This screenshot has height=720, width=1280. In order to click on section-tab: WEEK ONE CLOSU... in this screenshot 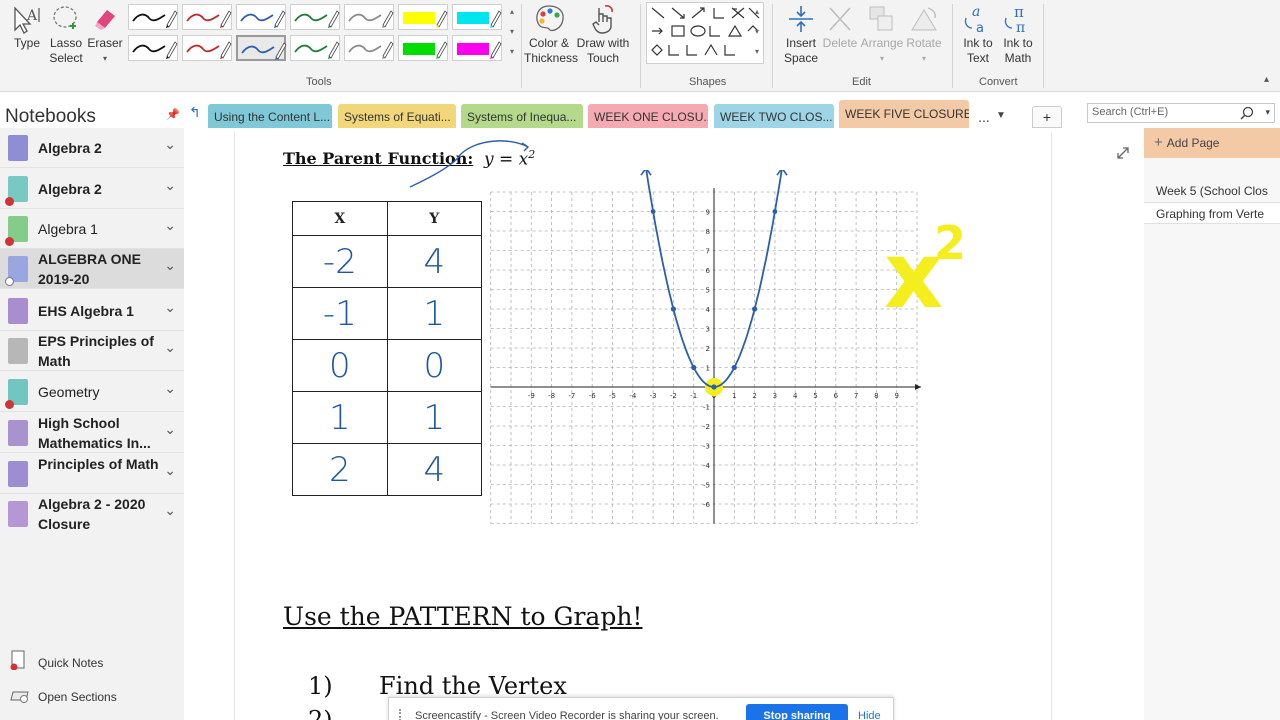, I will do `click(648, 117)`.